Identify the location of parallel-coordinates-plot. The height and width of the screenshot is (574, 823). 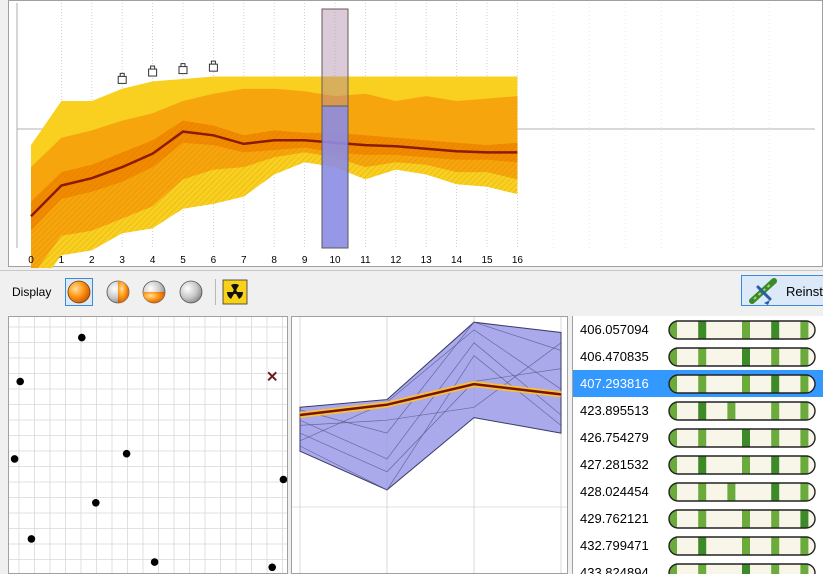
(429, 445).